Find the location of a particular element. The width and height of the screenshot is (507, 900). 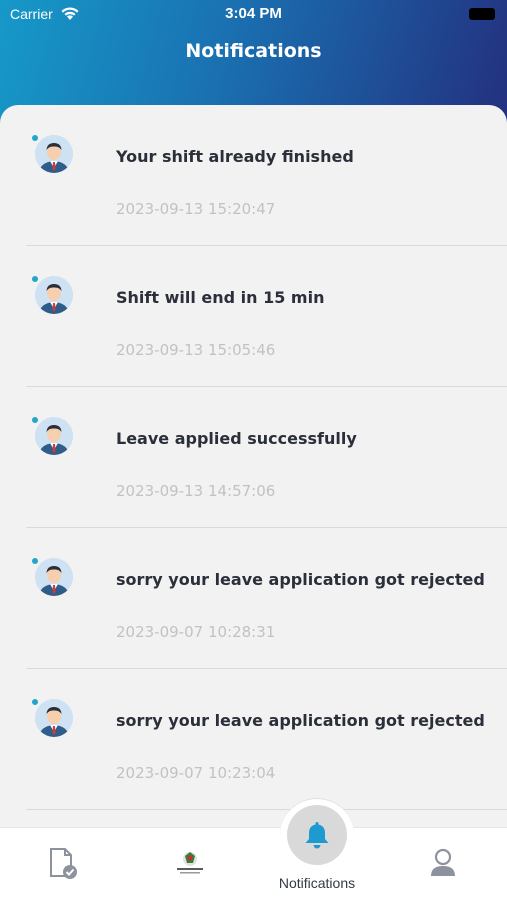

bell-icon is located at coordinates (317, 835).